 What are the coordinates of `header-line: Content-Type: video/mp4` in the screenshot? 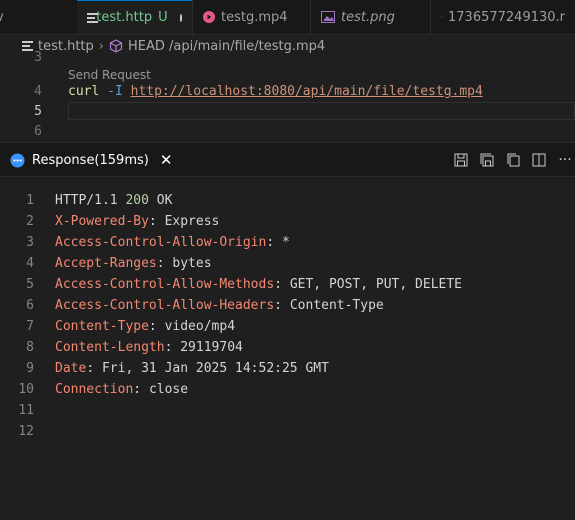 It's located at (145, 326).